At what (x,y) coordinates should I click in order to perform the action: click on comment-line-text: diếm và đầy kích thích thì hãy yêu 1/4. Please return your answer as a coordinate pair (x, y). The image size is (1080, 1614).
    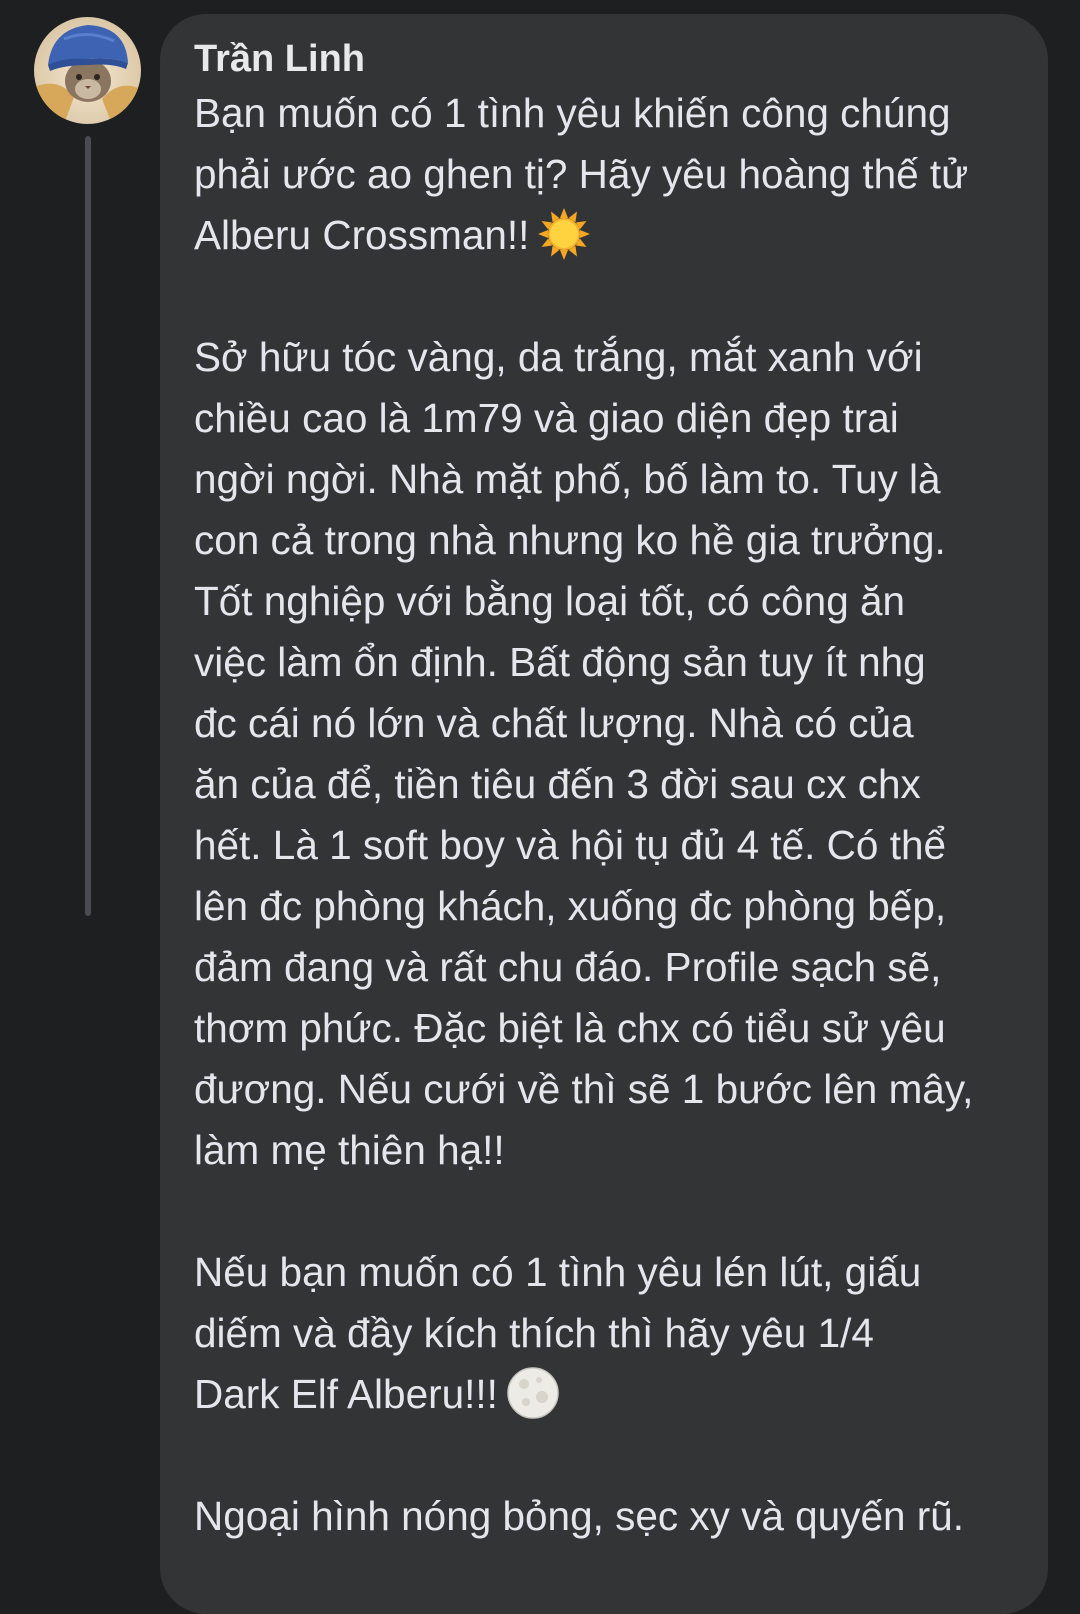
    Looking at the image, I should click on (534, 1333).